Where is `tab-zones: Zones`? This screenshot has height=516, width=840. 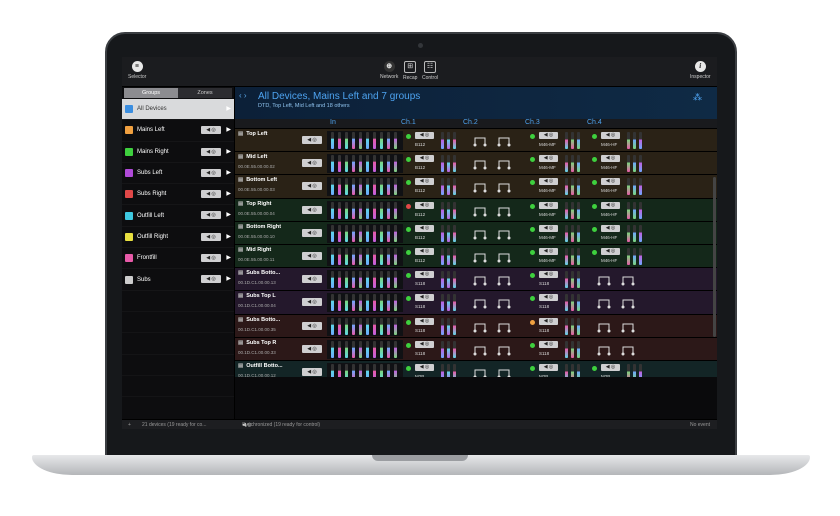
tab-zones: Zones is located at coordinates (205, 93).